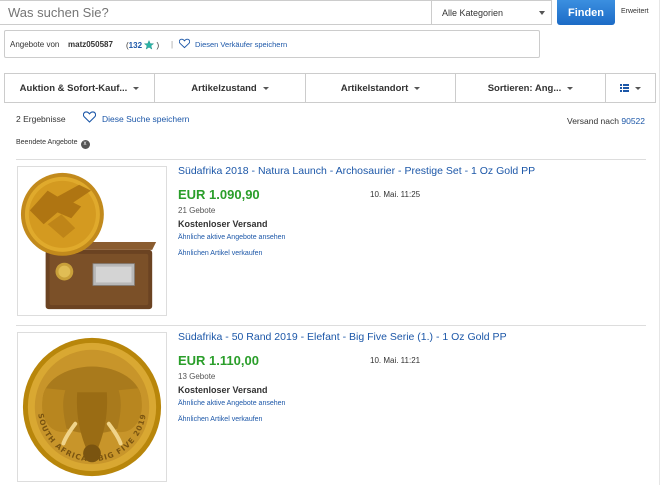 The width and height of the screenshot is (660, 485). Describe the element at coordinates (374, 88) in the screenshot. I see `filter-label: Artikelstandort` at that location.